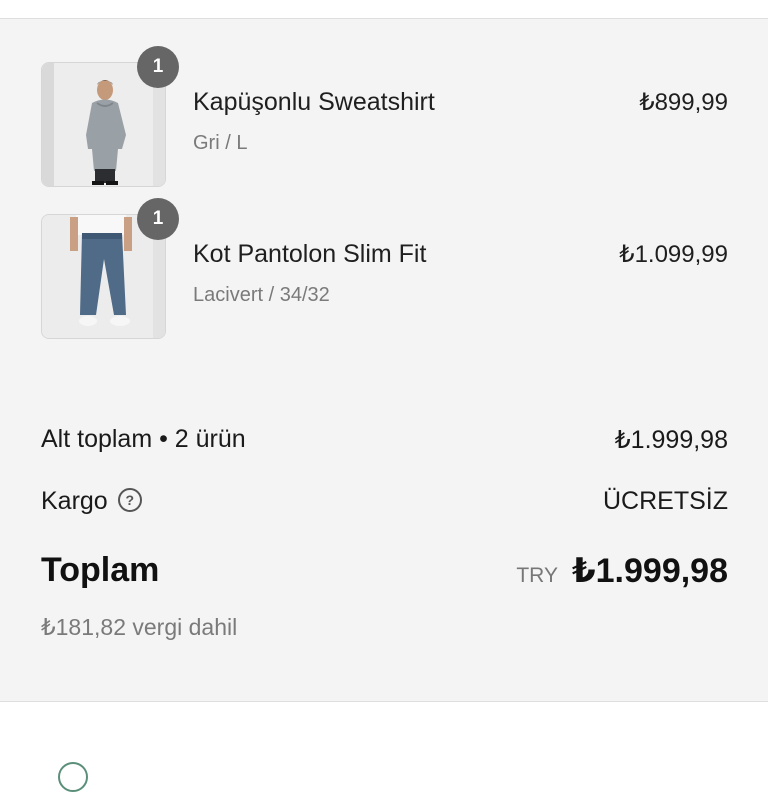  What do you see at coordinates (665, 501) in the screenshot?
I see `shipping-value: ÜCRETSİZ` at bounding box center [665, 501].